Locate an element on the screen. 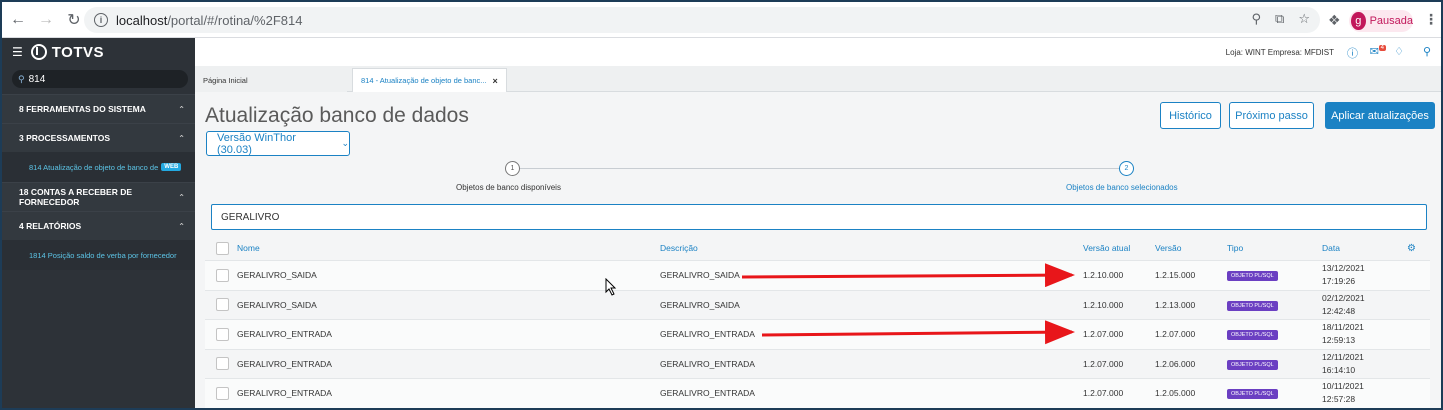 This screenshot has height=410, width=1443. store-company-info: Loja: WINT Empresa: MFDIST is located at coordinates (1279, 52).